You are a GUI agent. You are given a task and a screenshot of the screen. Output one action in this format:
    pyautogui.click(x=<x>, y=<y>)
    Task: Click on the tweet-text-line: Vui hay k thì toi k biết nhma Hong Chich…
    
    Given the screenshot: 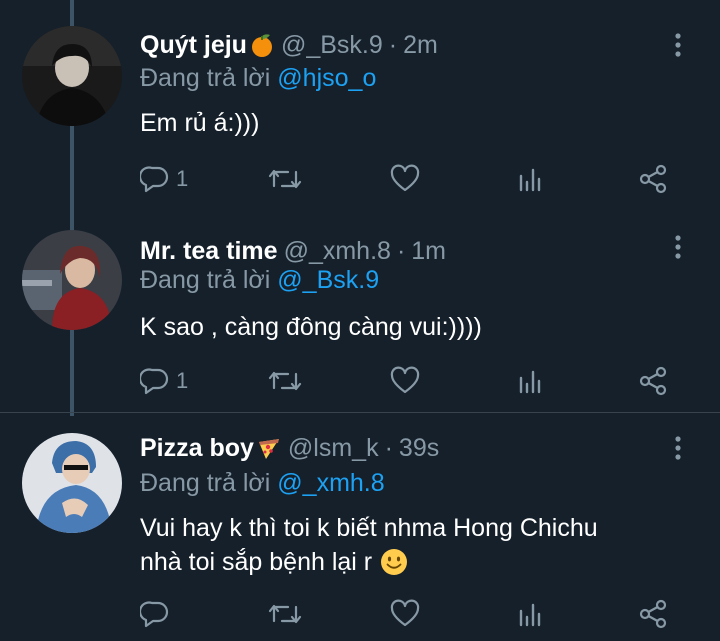 What is the action you would take?
    pyautogui.click(x=369, y=528)
    